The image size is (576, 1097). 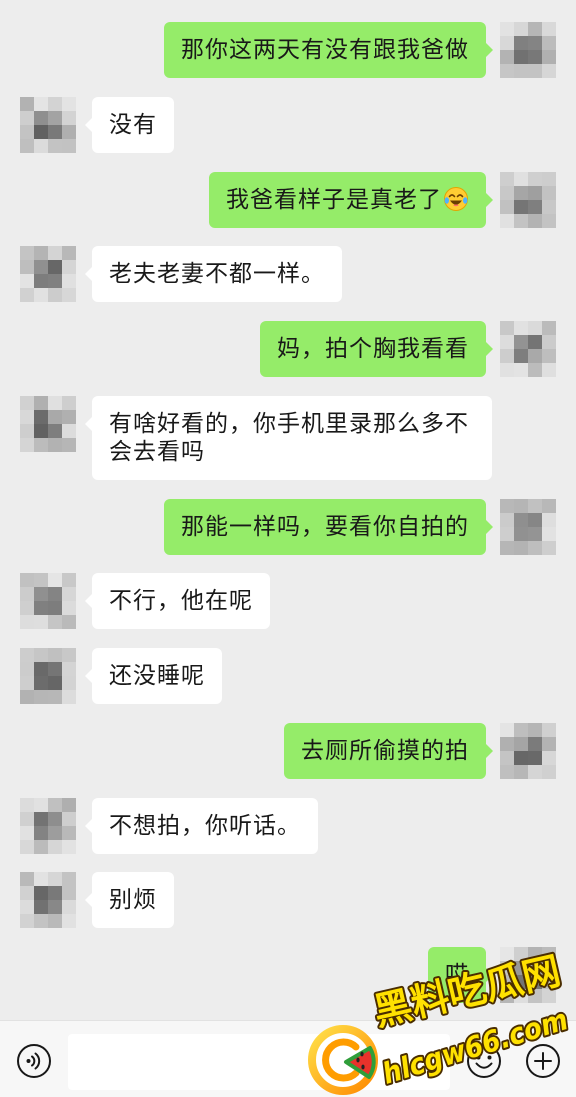 What do you see at coordinates (213, 274) in the screenshot?
I see `message-bubble: 老夫老妻不都一样。` at bounding box center [213, 274].